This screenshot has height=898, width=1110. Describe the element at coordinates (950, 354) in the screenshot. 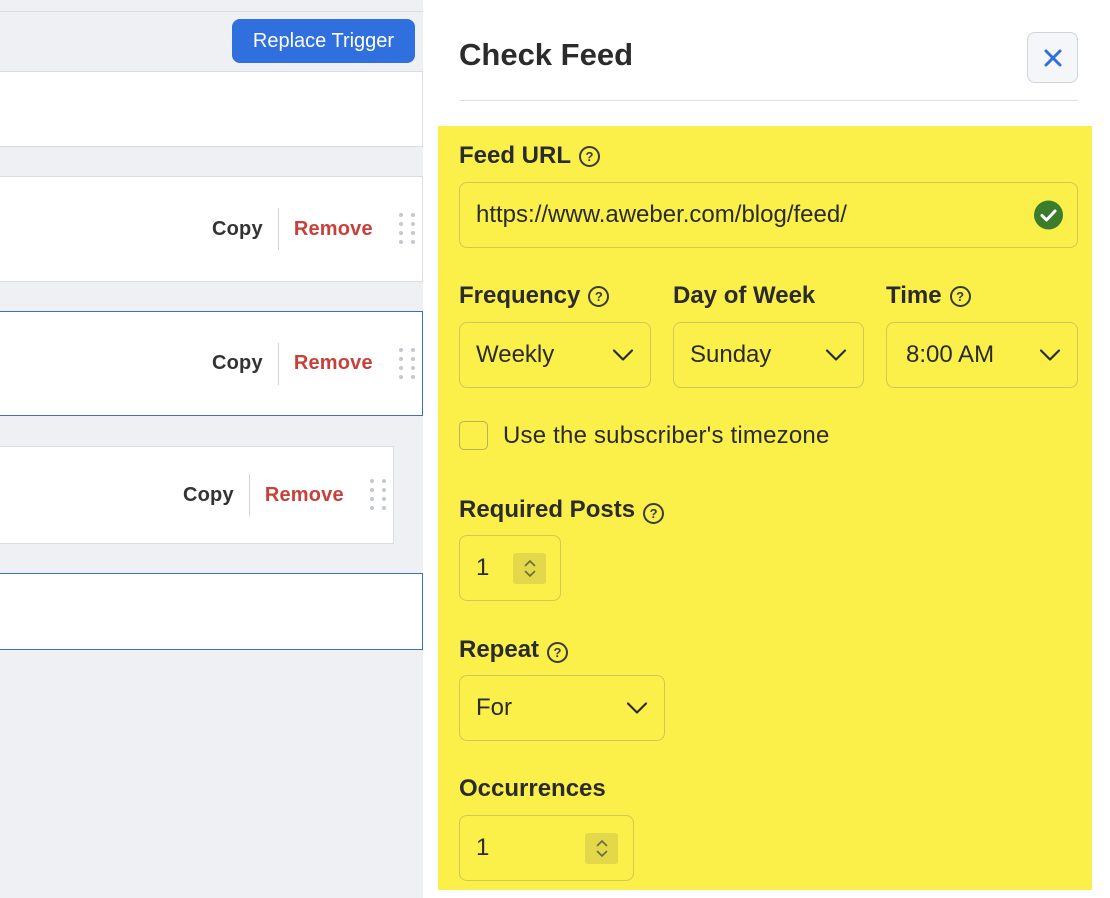

I see `time-value: 8:00 AM` at that location.